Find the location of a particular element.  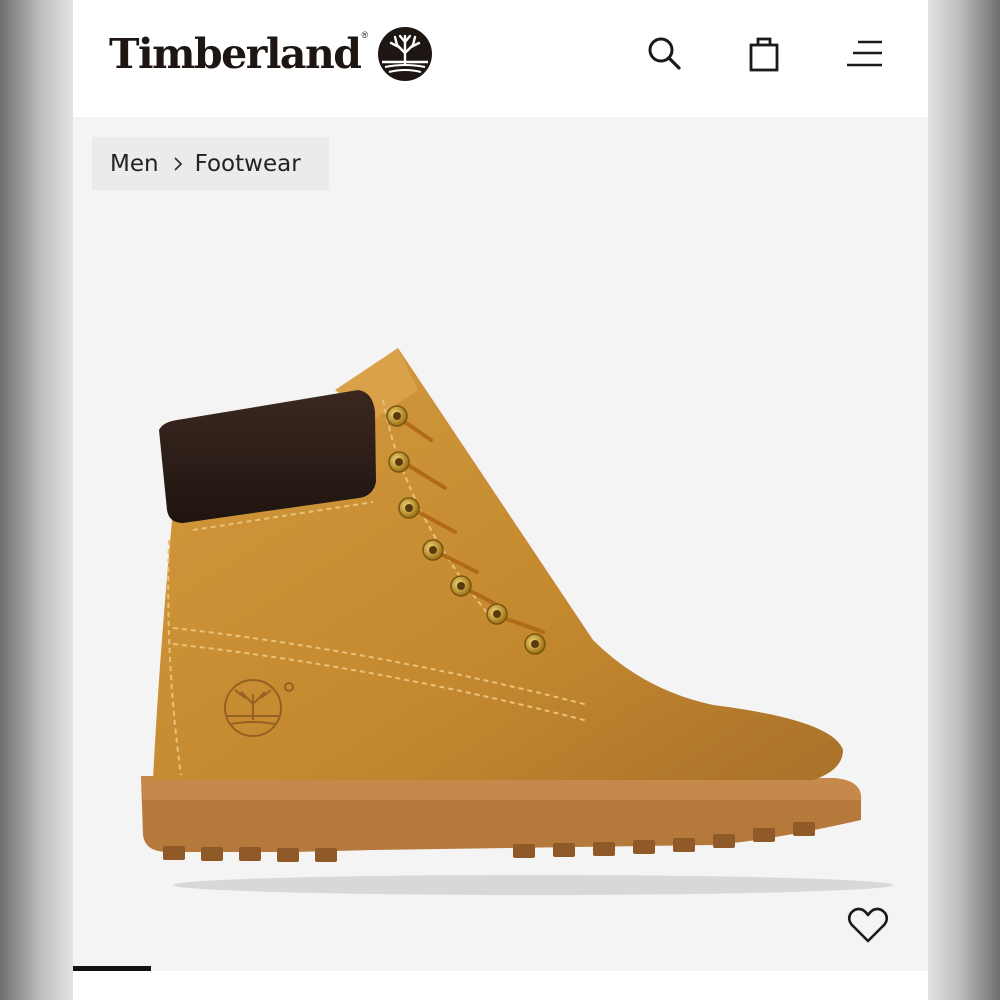

shopping-bag-button is located at coordinates (764, 54).